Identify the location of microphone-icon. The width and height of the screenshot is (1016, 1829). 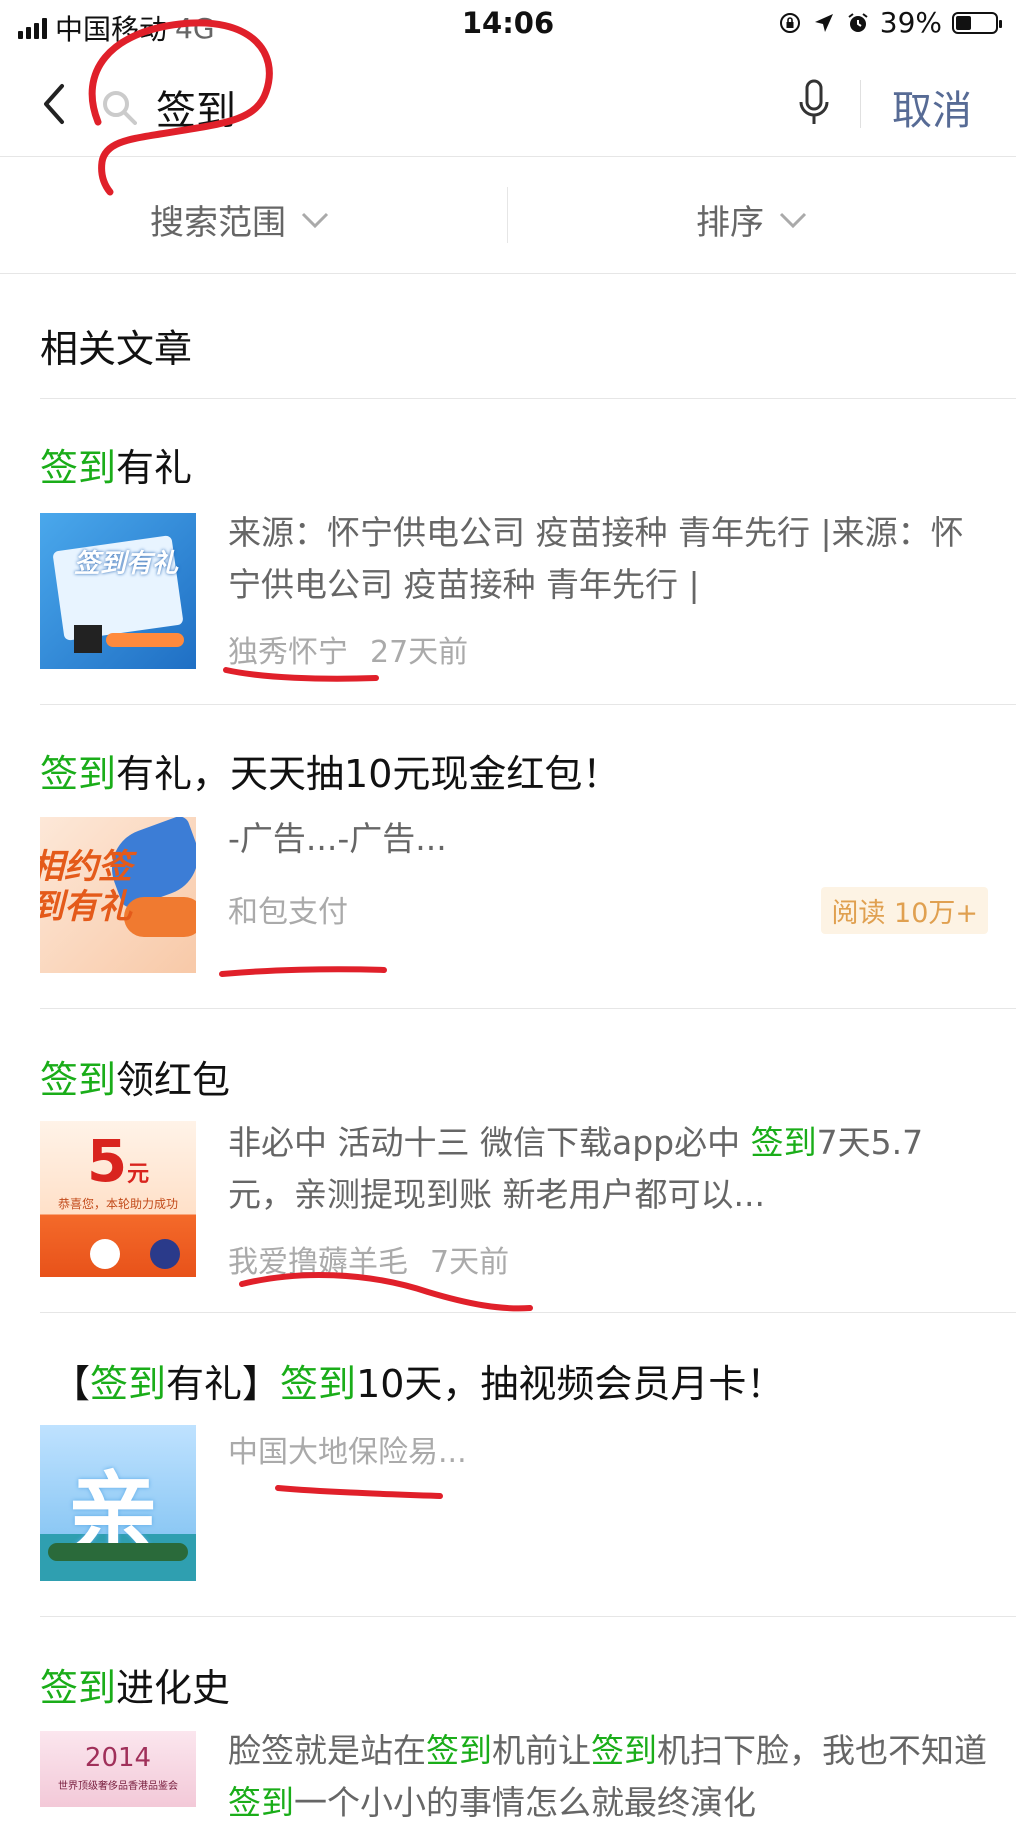
(814, 103).